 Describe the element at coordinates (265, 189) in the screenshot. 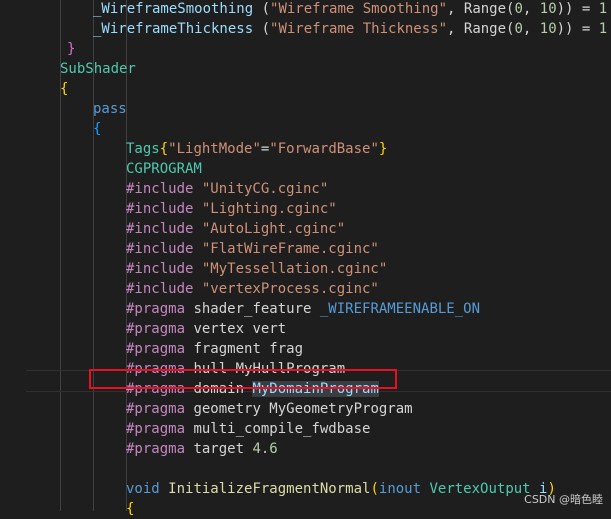

I see `code-token: "UnityCG.cginc"` at that location.